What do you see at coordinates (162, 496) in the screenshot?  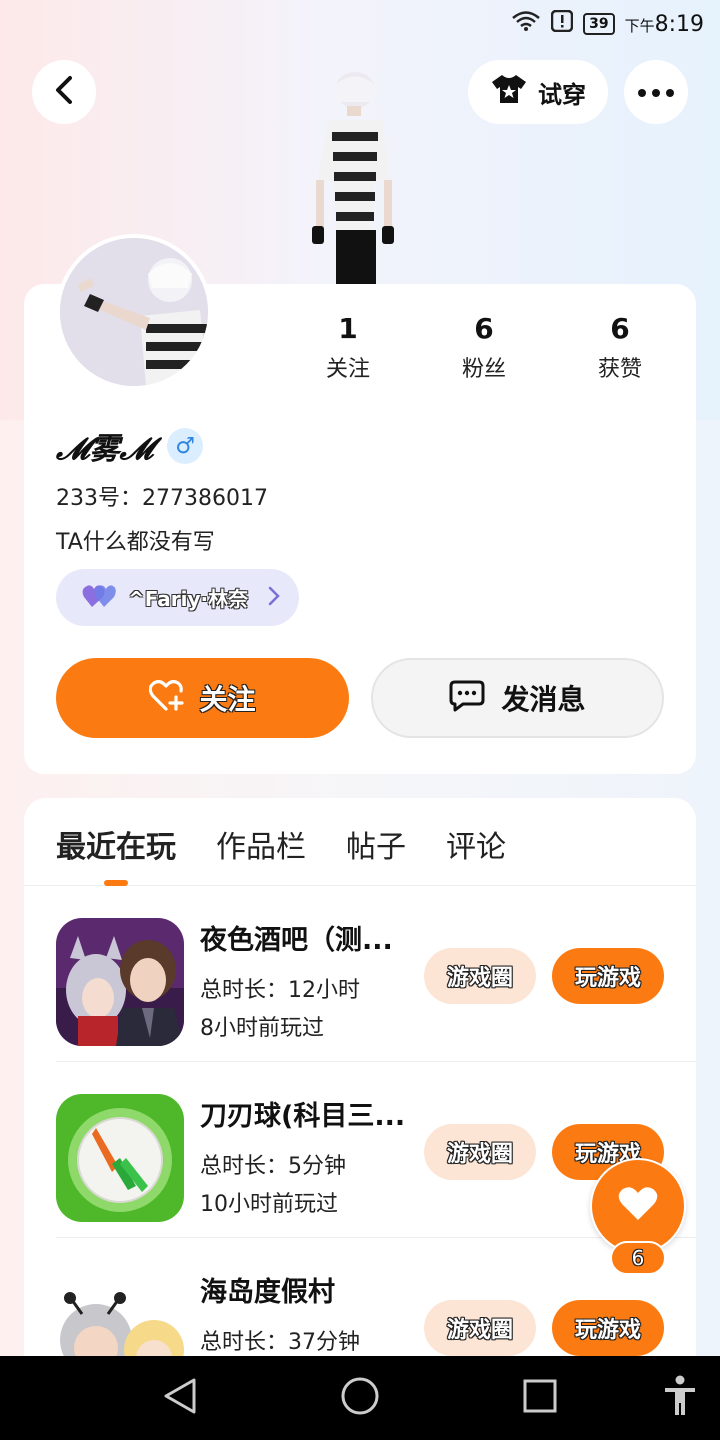 I see `user-id: 233号：277386017` at bounding box center [162, 496].